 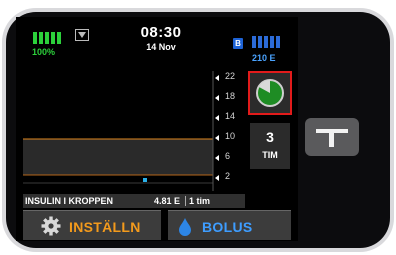 What do you see at coordinates (134, 201) in the screenshot?
I see `insulin-on-board-bar: INSULIN I KROPPEN 4.81 E 1 tim` at bounding box center [134, 201].